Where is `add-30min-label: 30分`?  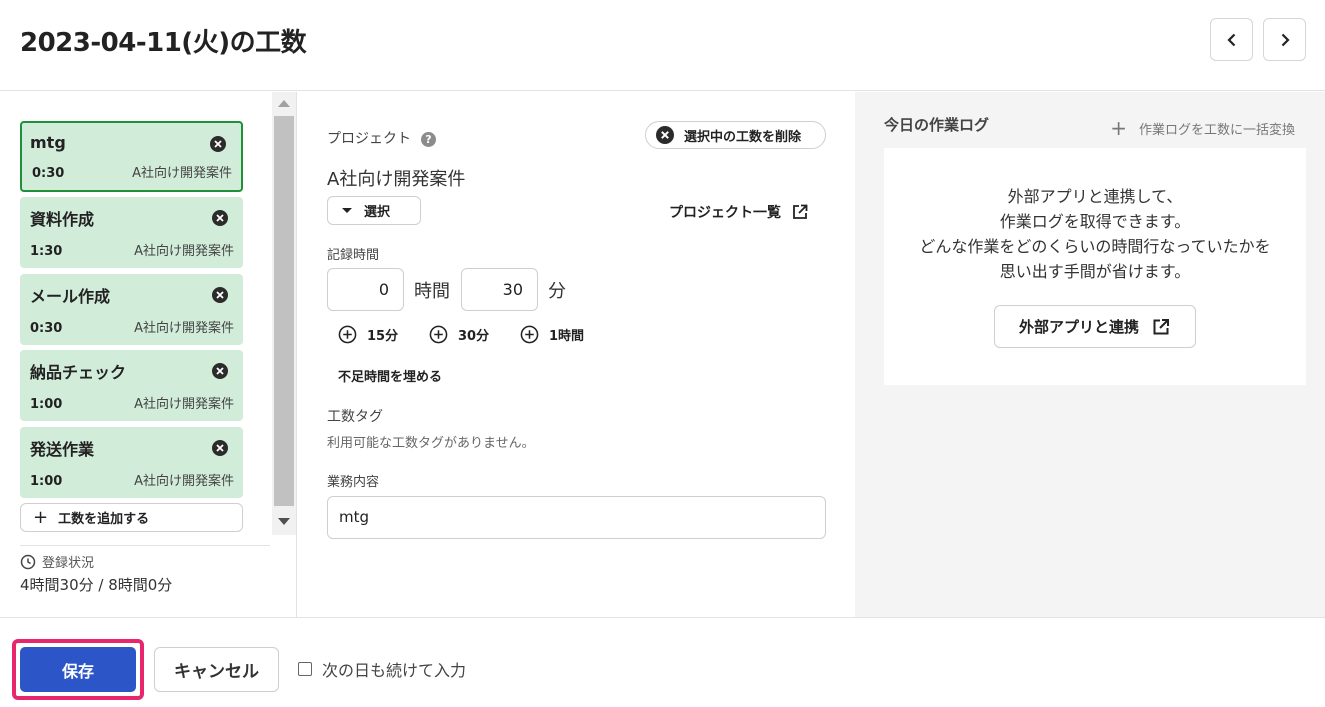
add-30min-label: 30分 is located at coordinates (474, 336).